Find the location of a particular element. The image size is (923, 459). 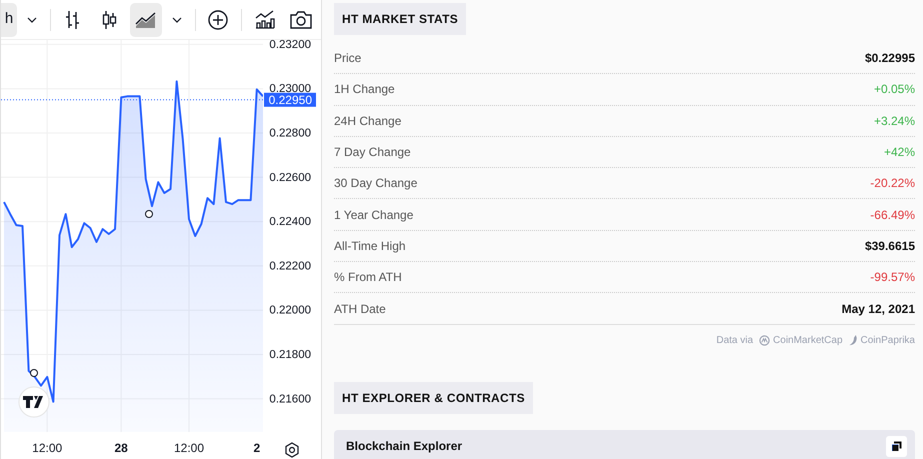

section-heading: HT EXPLORER & CONTRACTS is located at coordinates (433, 398).